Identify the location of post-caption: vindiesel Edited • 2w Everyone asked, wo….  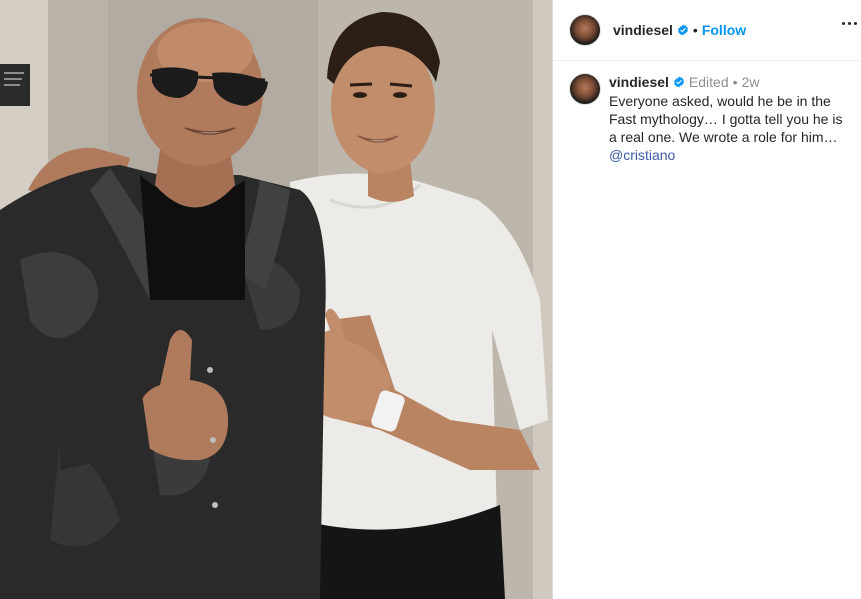
(707, 112).